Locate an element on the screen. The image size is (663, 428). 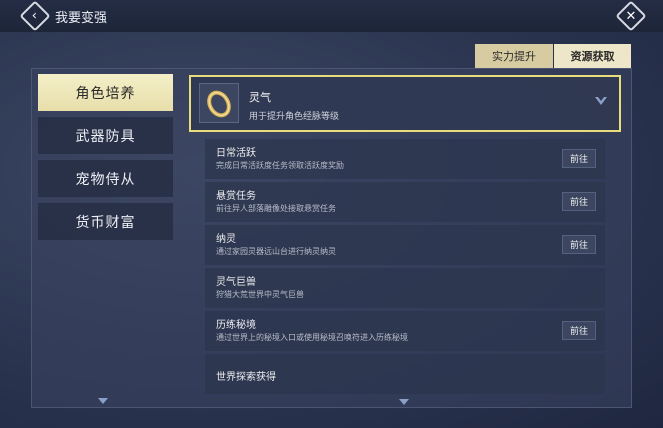
source-title: 悬赏任务 is located at coordinates (236, 196).